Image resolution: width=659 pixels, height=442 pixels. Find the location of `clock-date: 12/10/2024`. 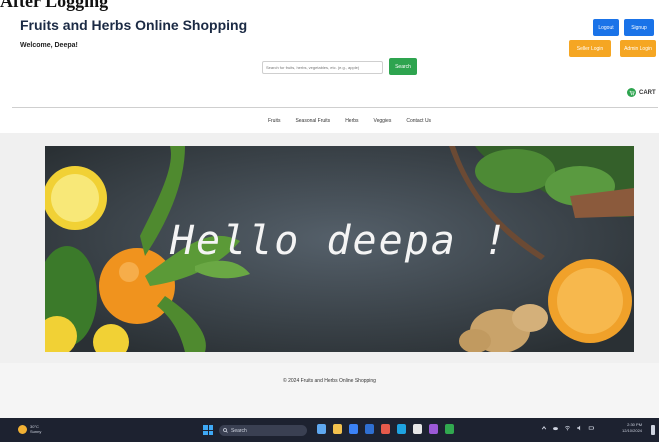

clock-date: 12/10/2024 is located at coordinates (632, 430).